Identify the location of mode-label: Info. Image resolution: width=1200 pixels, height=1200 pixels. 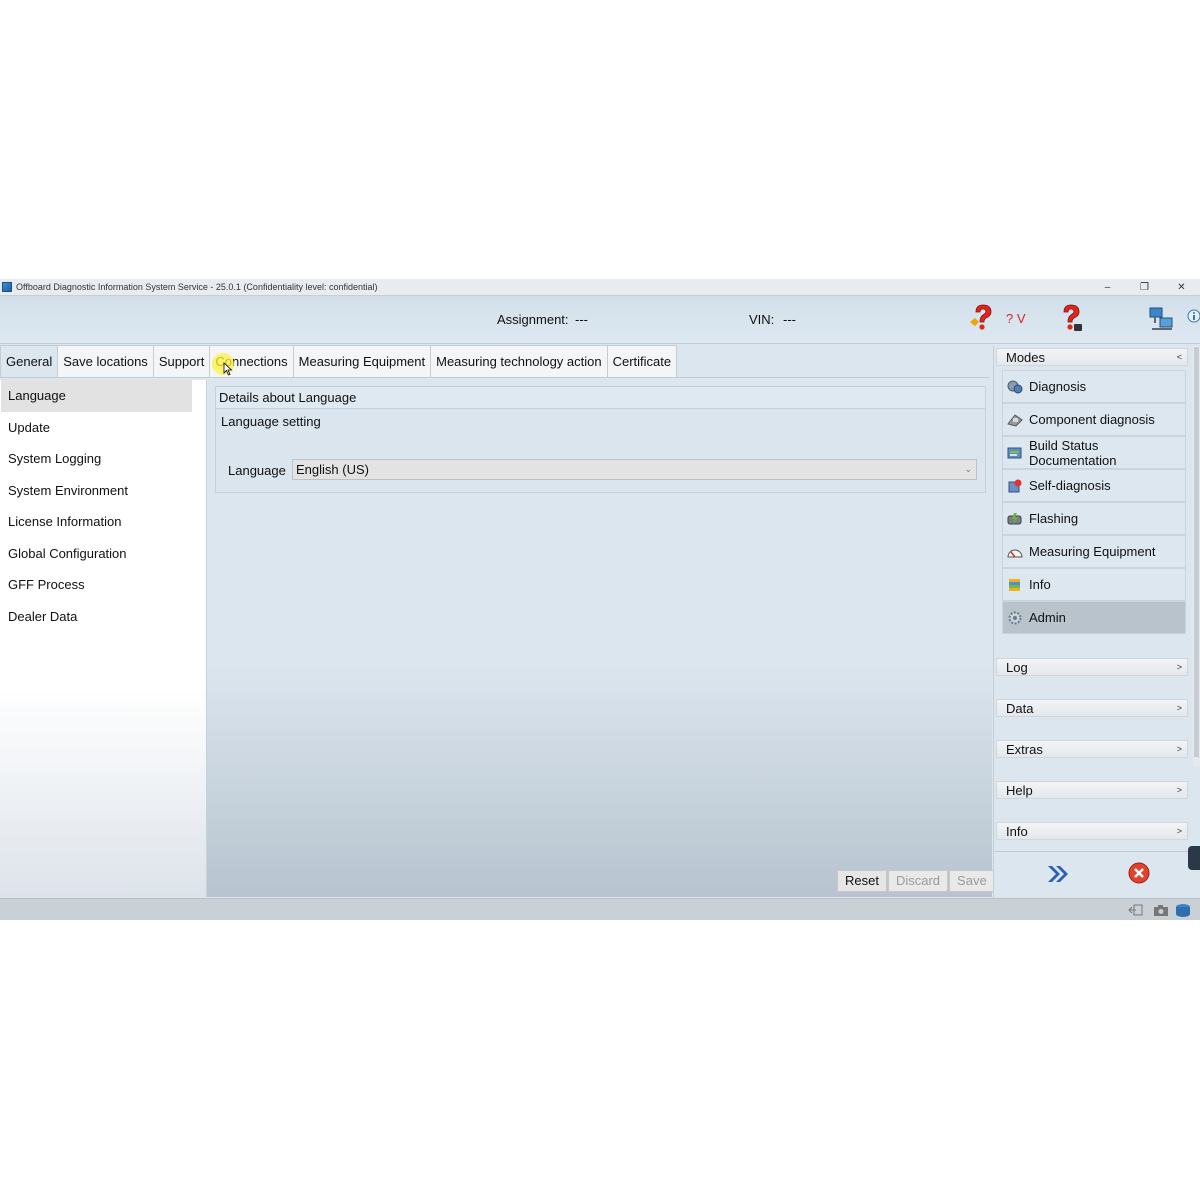
(1040, 584).